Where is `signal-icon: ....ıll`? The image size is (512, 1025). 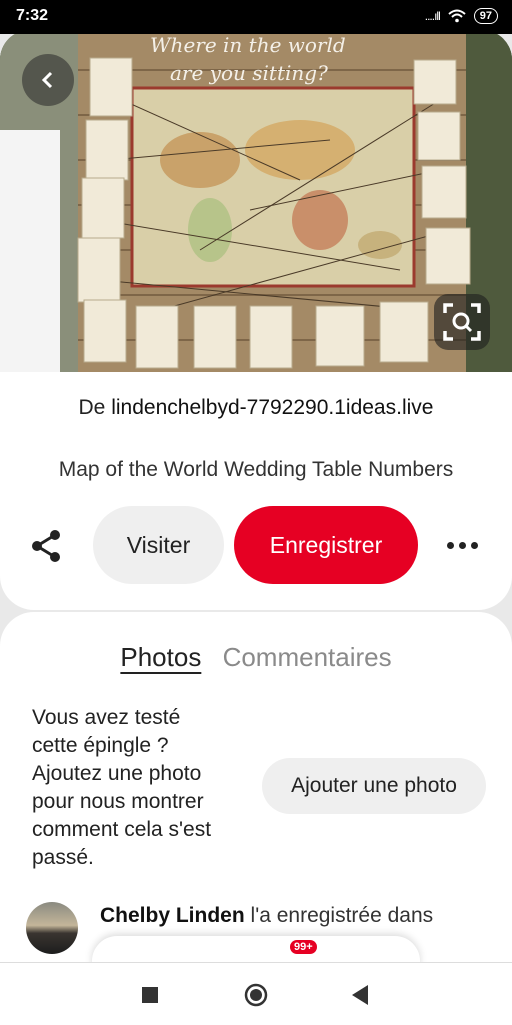 signal-icon: ....ıll is located at coordinates (432, 16).